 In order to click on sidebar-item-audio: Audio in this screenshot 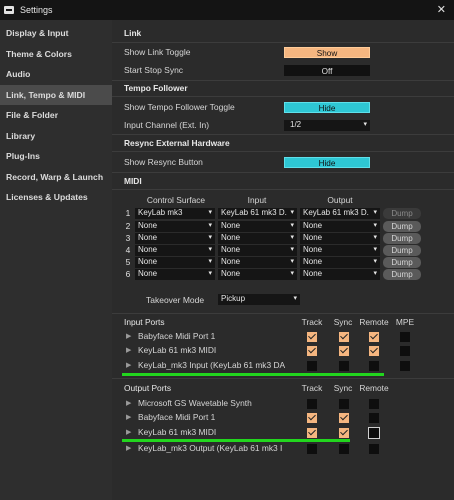, I will do `click(56, 74)`.